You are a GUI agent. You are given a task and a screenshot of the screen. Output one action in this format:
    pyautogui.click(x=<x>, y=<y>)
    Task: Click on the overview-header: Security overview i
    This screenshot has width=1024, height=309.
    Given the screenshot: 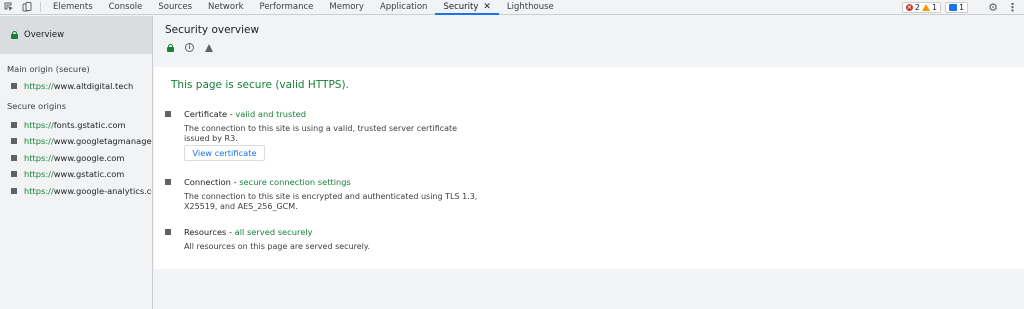 What is the action you would take?
    pyautogui.click(x=589, y=41)
    